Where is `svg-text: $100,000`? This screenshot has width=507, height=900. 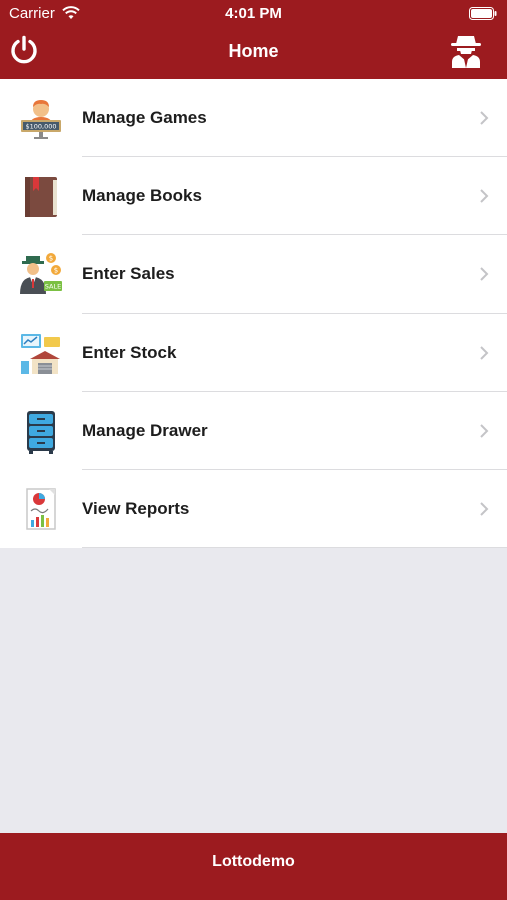
svg-text: $100,000 is located at coordinates (40, 127).